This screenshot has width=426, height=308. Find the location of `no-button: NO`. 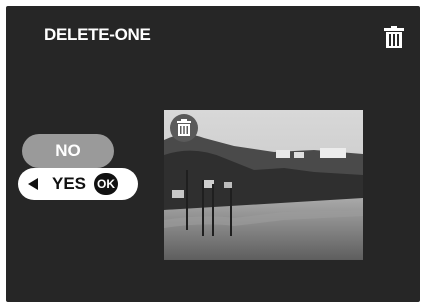

no-button: NO is located at coordinates (68, 151).